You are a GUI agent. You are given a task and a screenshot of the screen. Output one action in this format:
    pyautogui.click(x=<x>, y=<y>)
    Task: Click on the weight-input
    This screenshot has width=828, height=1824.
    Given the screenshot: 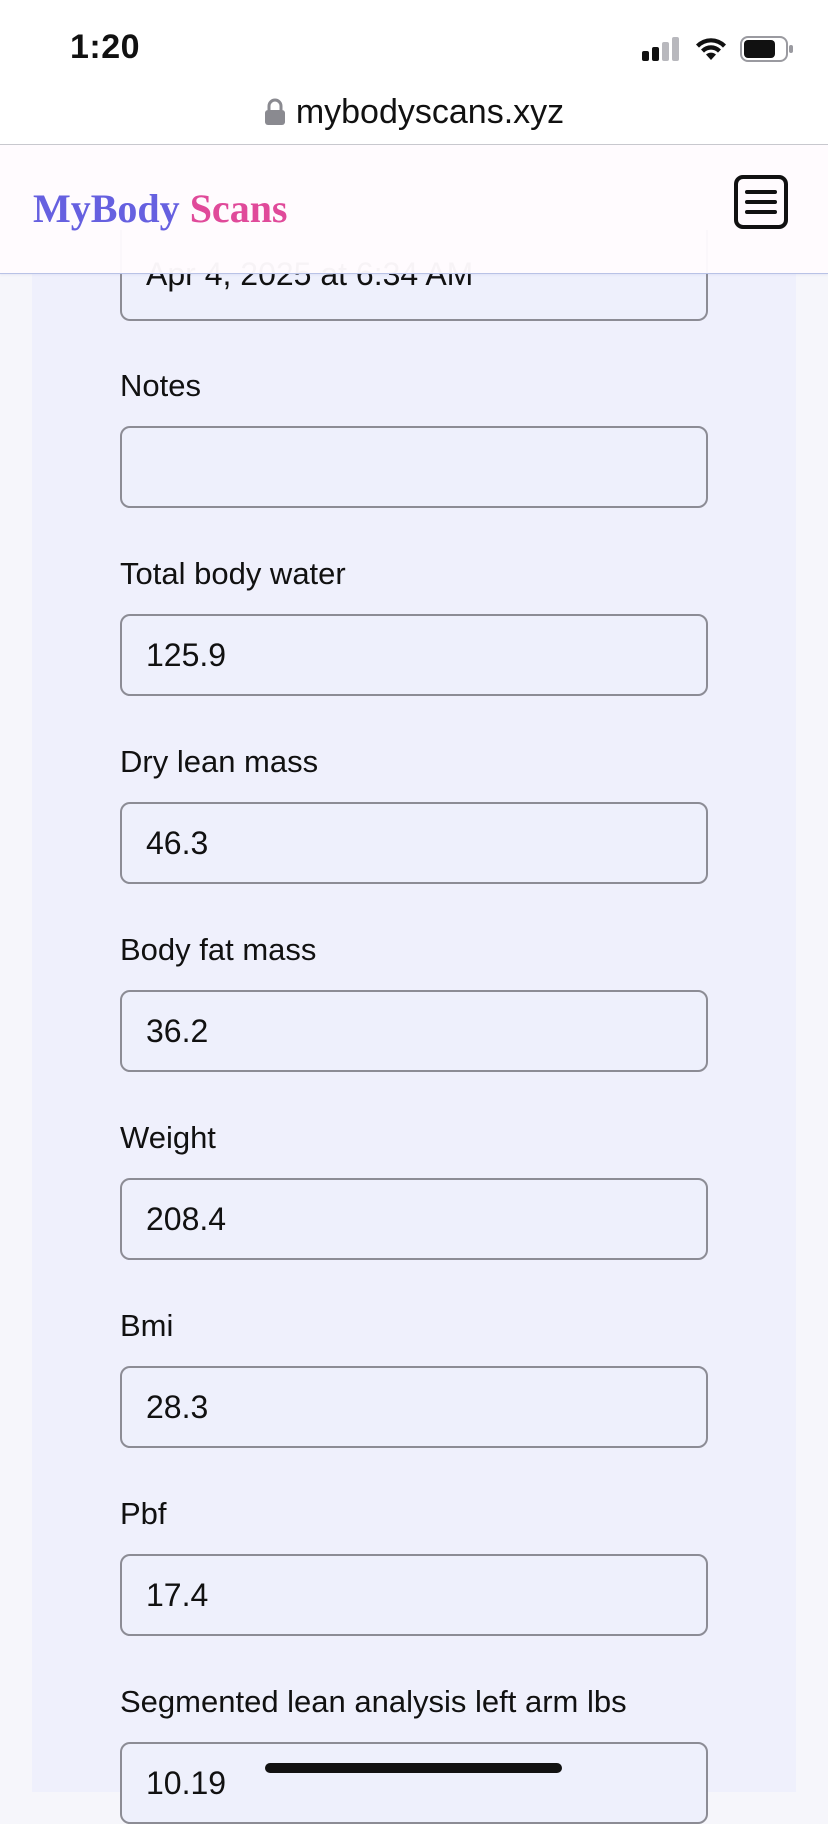 What is the action you would take?
    pyautogui.click(x=414, y=1219)
    